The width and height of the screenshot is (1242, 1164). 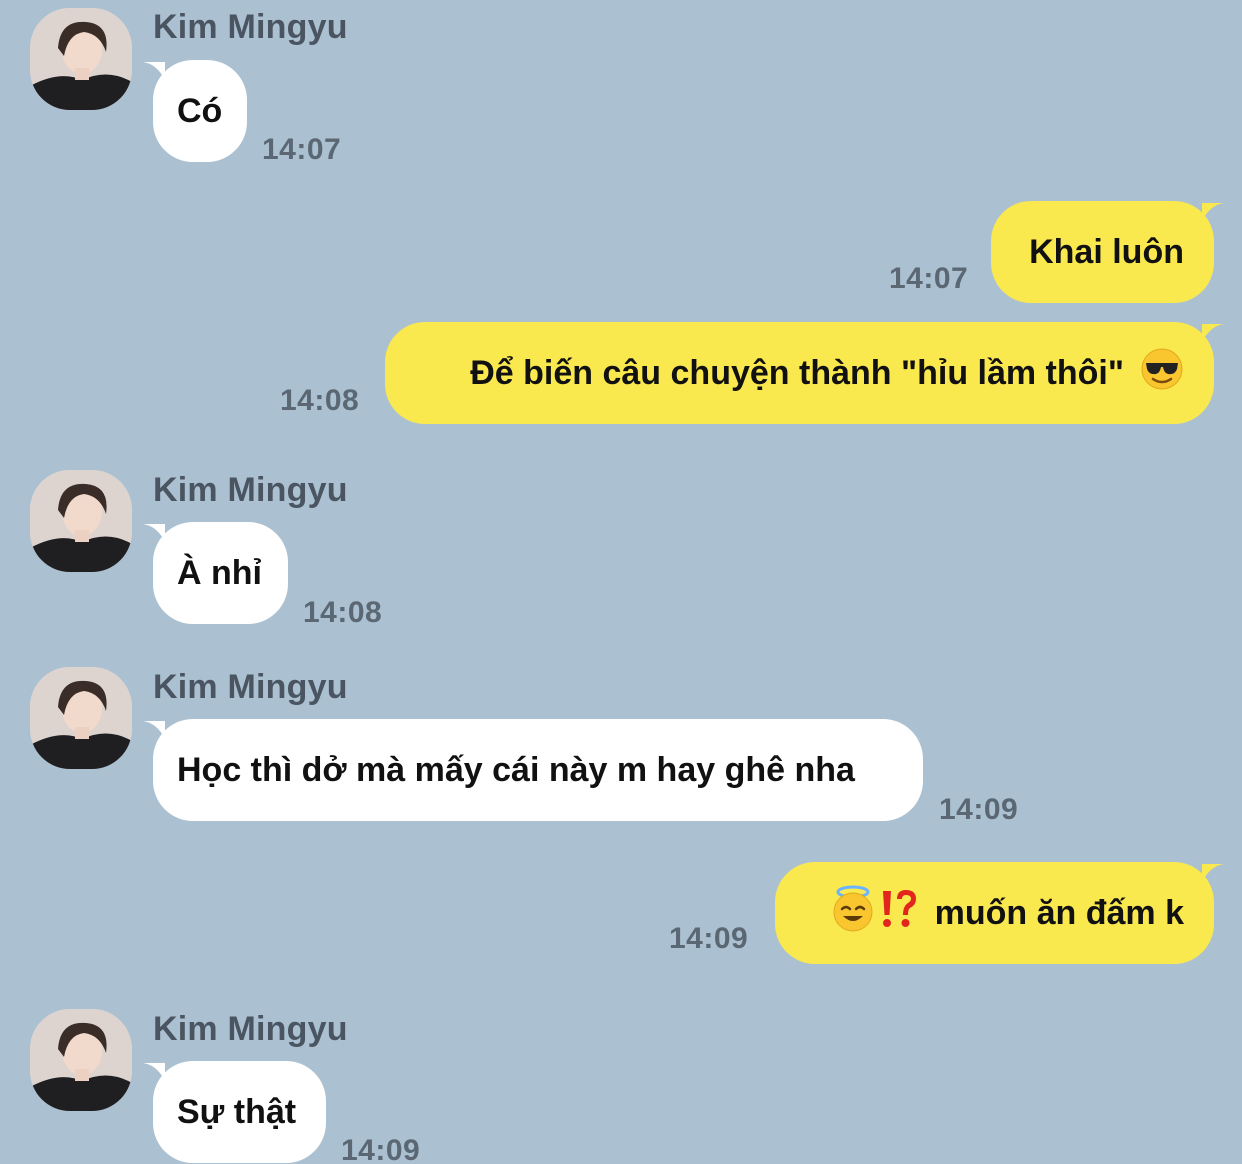 I want to click on message-text: Để biến câu chuyện thành "hỉu lầm thôi", so click(x=797, y=372).